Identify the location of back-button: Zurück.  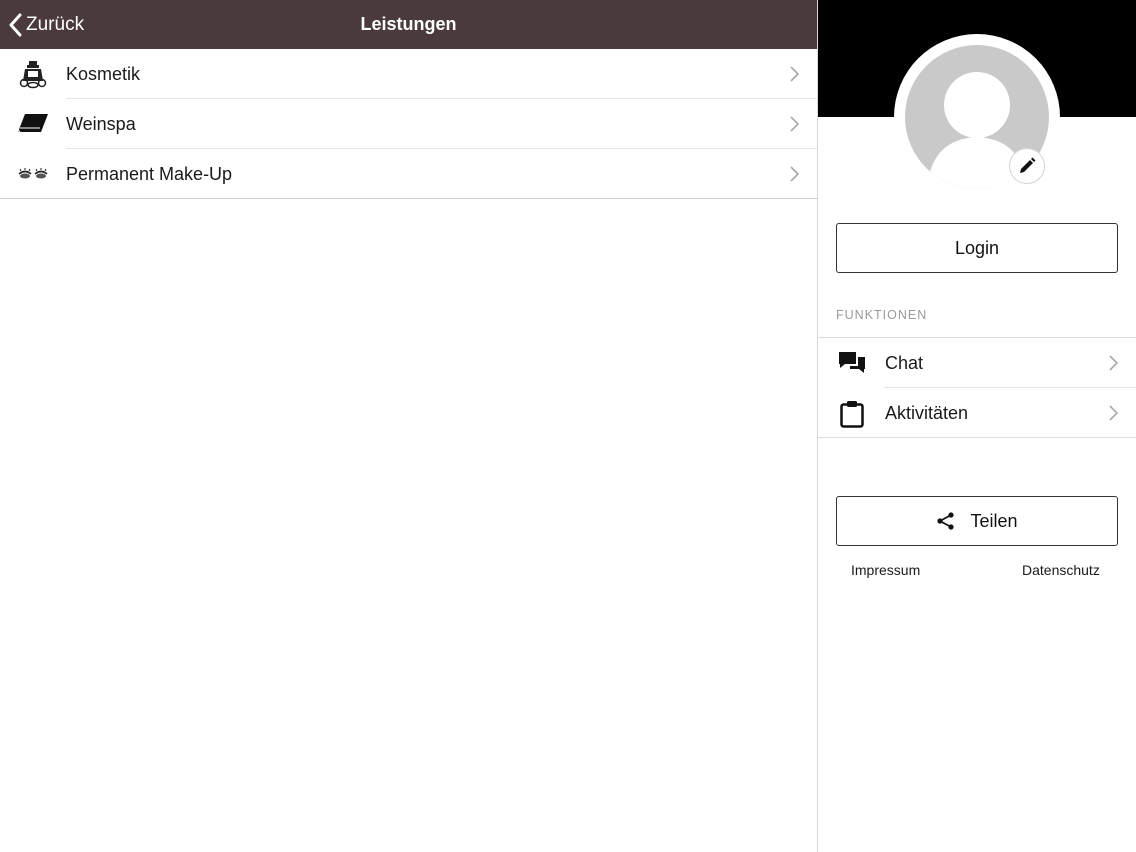
(46, 24).